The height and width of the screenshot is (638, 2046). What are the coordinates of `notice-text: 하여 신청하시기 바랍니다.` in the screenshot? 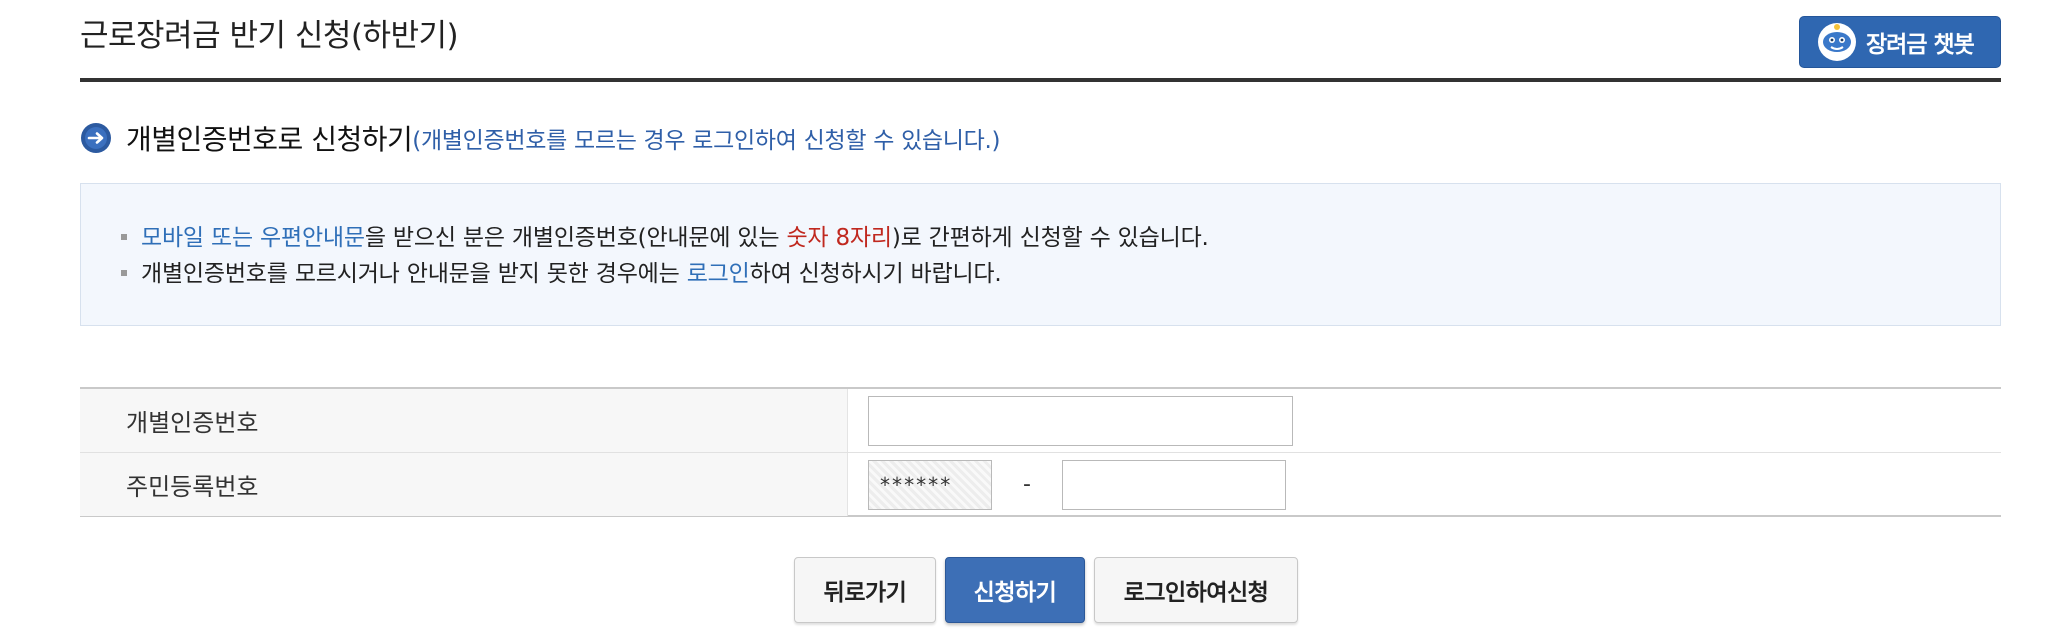 It's located at (875, 274).